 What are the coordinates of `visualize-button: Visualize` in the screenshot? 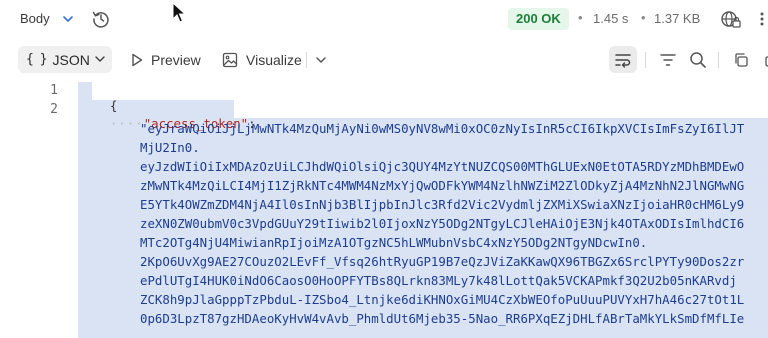 It's located at (262, 59).